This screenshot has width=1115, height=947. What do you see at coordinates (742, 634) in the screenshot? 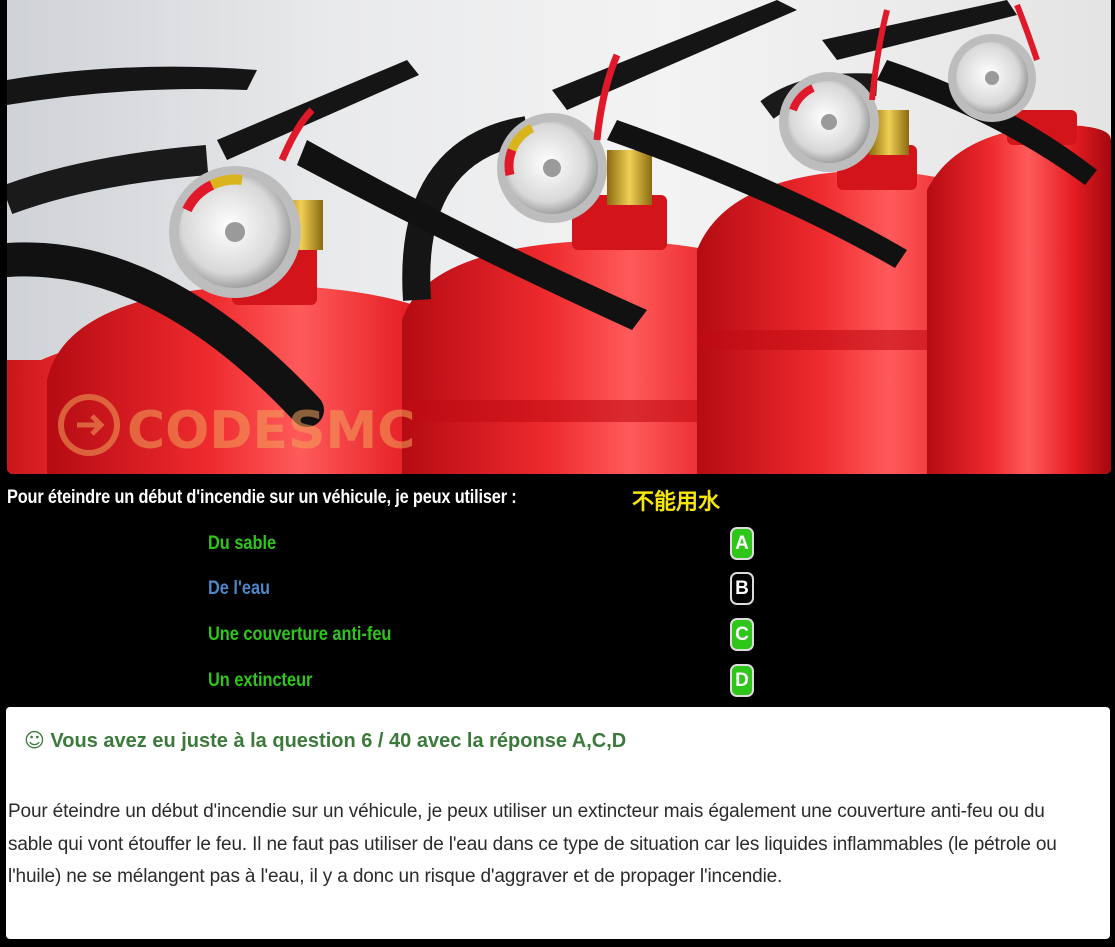
I see `answer-c-button: C` at bounding box center [742, 634].